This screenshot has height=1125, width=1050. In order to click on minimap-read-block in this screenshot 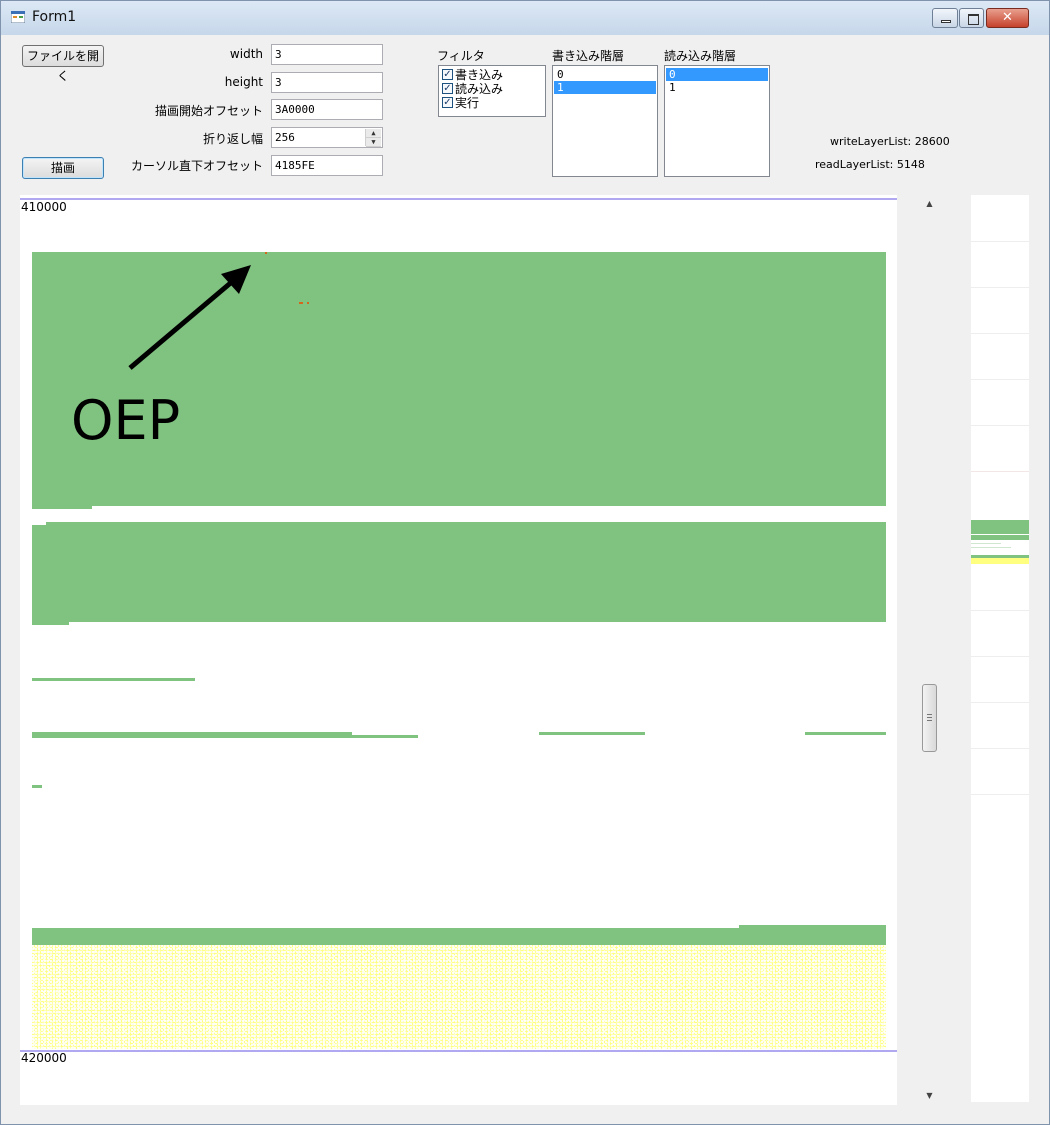, I will do `click(1000, 561)`.